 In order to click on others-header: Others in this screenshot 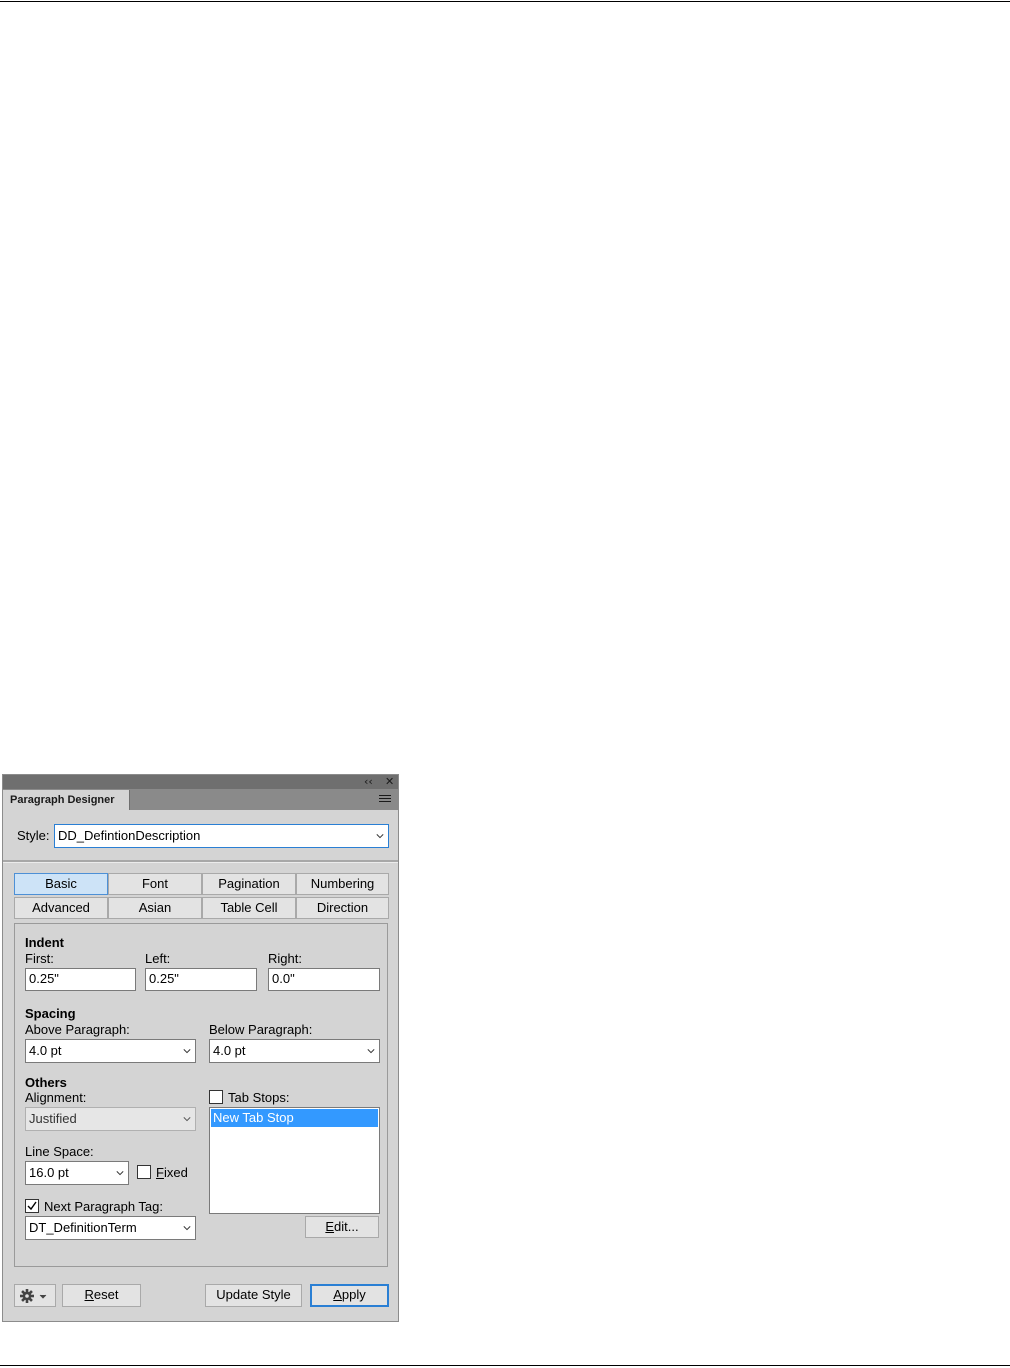, I will do `click(46, 1082)`.